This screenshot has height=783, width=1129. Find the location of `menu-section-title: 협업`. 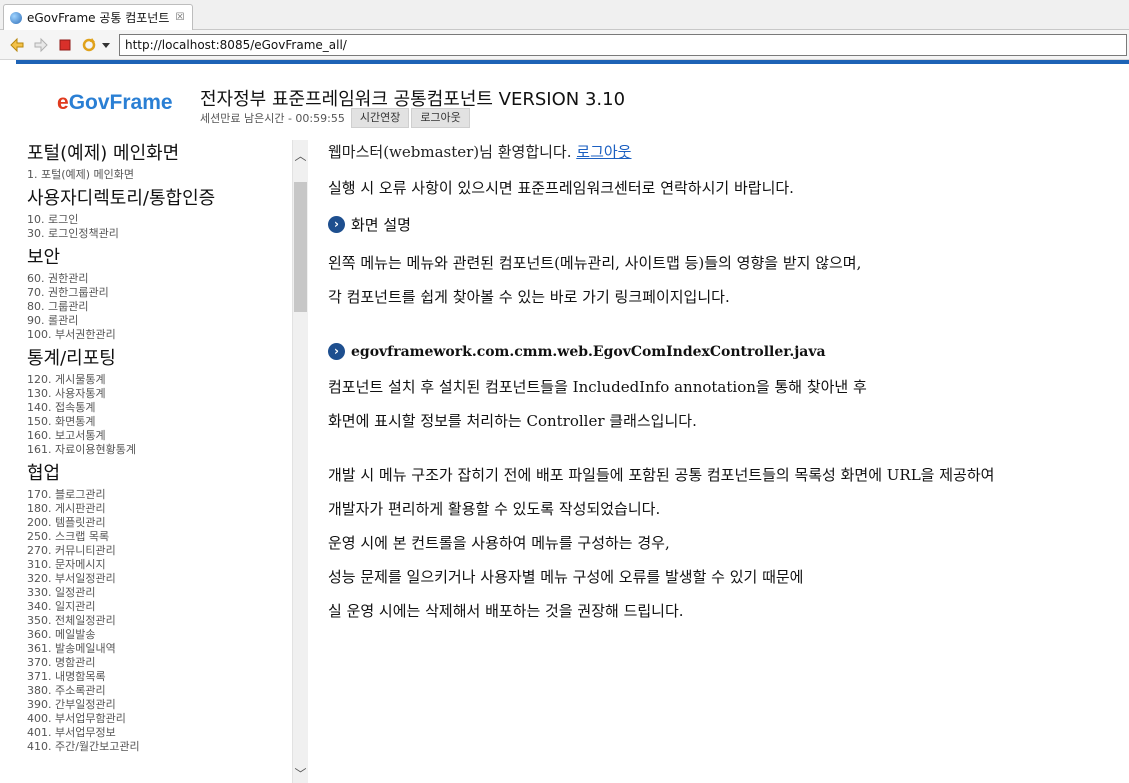

menu-section-title: 협업 is located at coordinates (44, 473).